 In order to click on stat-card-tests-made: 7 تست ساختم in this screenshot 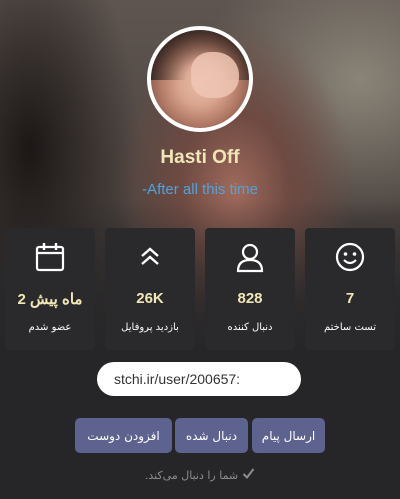, I will do `click(350, 289)`.